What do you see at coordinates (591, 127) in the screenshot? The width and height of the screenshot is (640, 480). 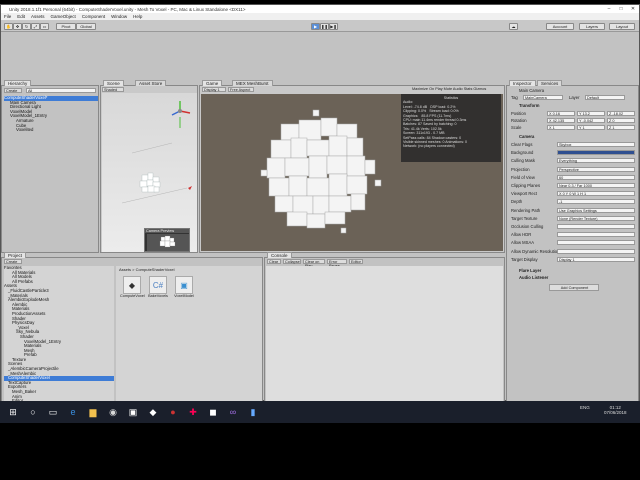 I see `scl-field: Y 1` at bounding box center [591, 127].